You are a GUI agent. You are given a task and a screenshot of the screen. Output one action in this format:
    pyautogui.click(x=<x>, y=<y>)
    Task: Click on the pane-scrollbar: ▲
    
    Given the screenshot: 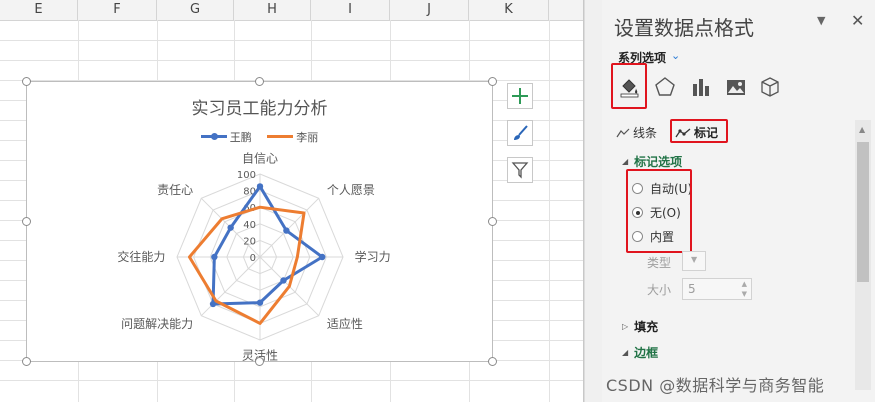 What is the action you would take?
    pyautogui.click(x=863, y=255)
    